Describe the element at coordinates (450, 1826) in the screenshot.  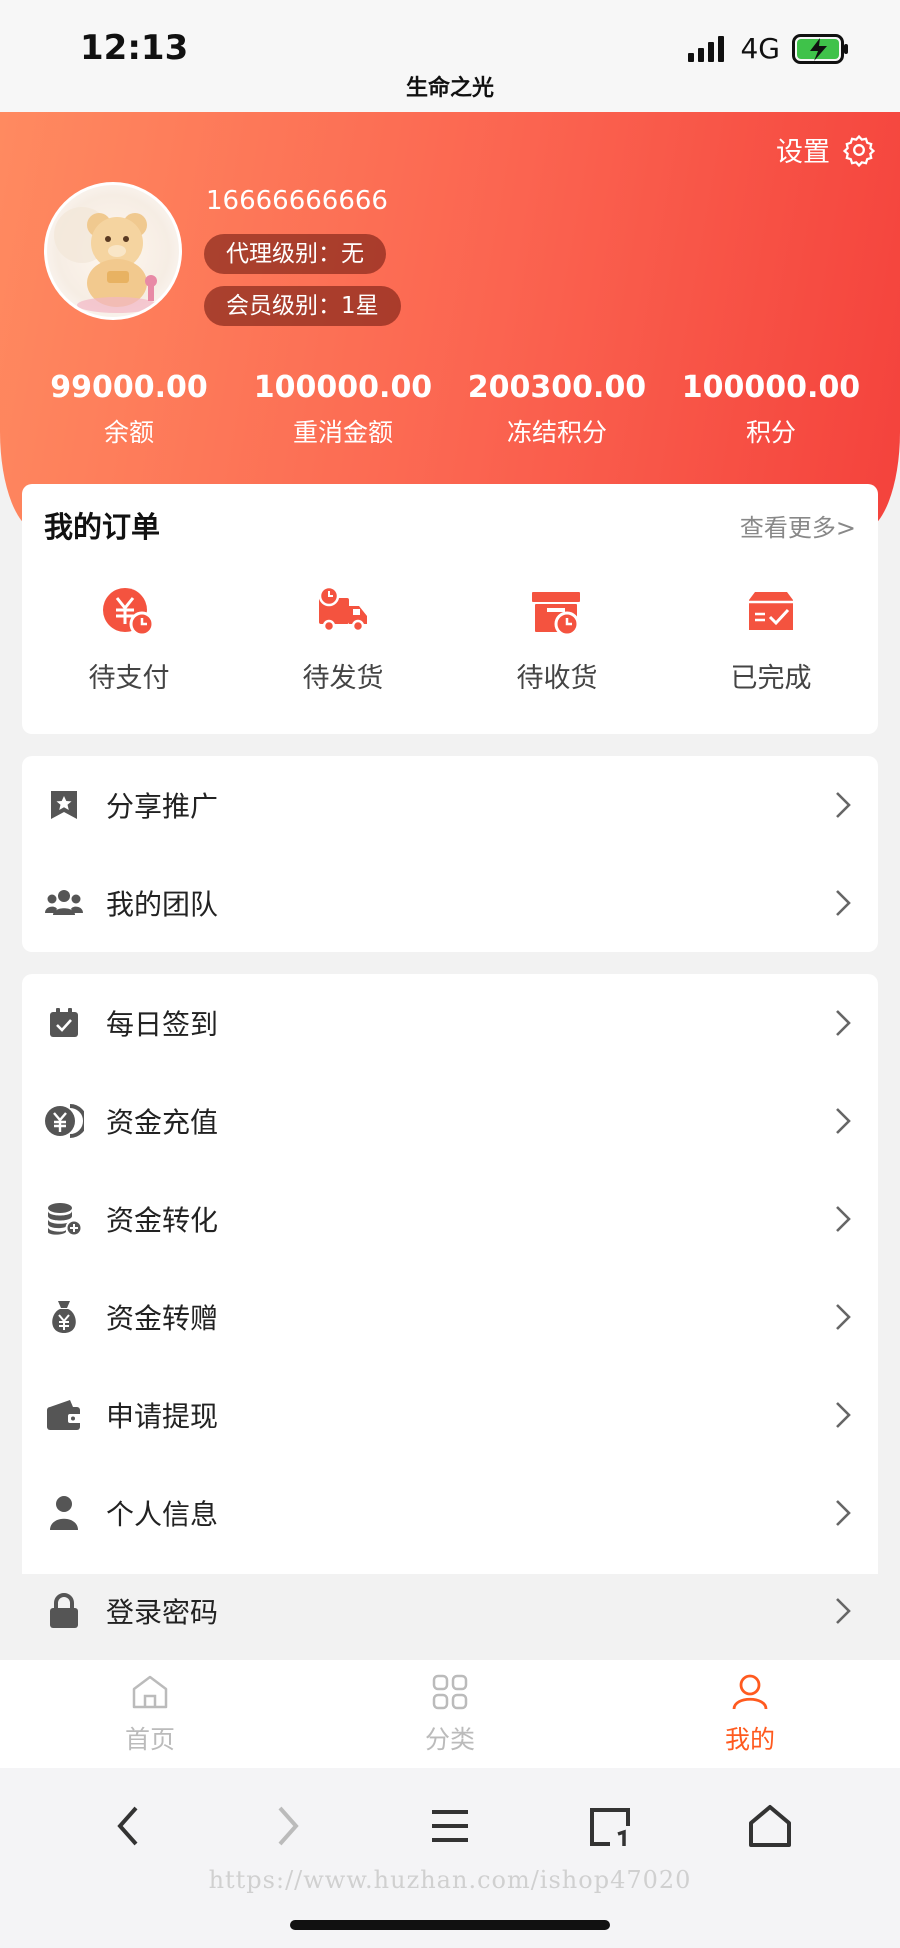
I see `browser-menu-button` at that location.